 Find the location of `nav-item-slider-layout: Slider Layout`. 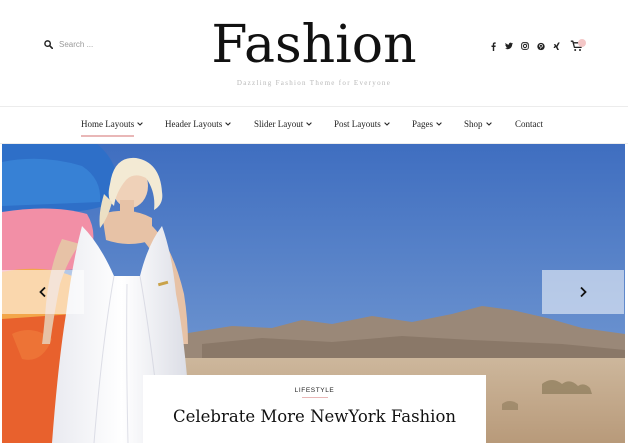

nav-item-slider-layout: Slider Layout is located at coordinates (283, 124).